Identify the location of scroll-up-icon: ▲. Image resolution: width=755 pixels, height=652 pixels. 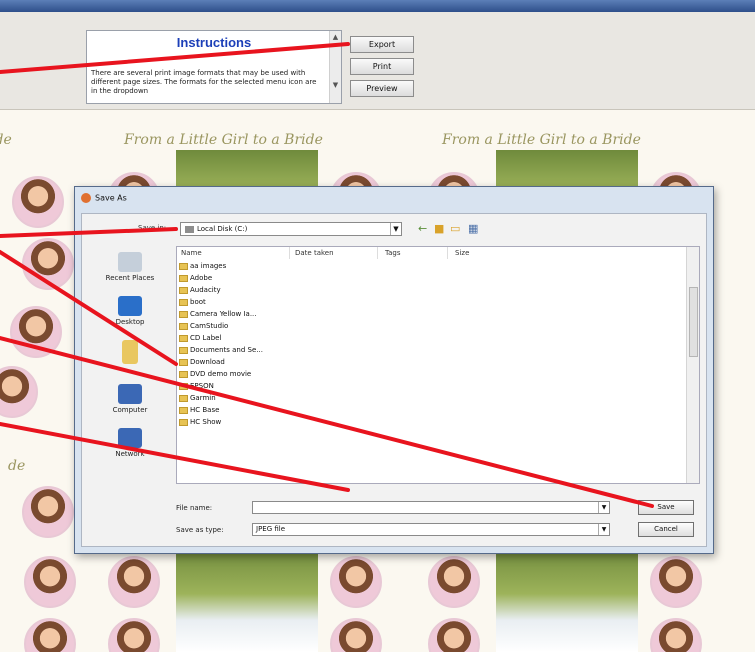
(335, 37).